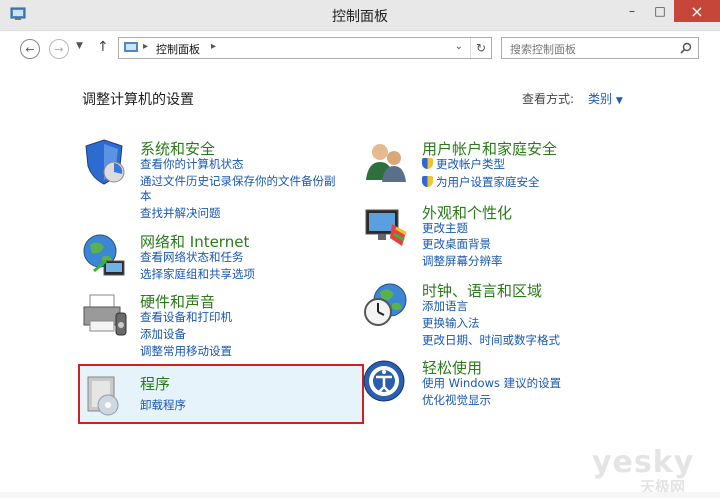  I want to click on category-network: 网络和 Internet 查看网络状态和任务 选择家庭组和共享选项, so click(220, 259).